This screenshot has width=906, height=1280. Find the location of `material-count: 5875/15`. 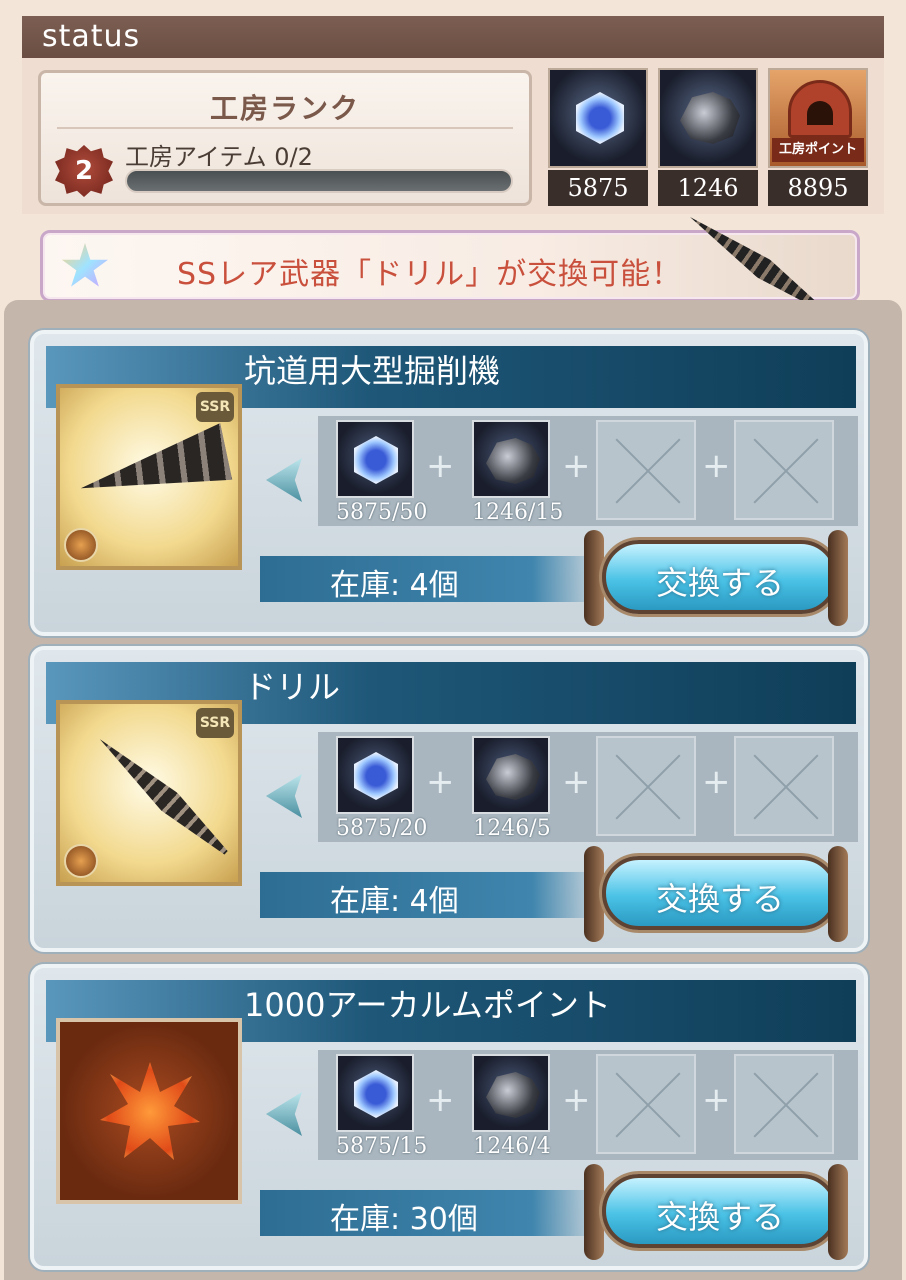

material-count: 5875/15 is located at coordinates (382, 1146).